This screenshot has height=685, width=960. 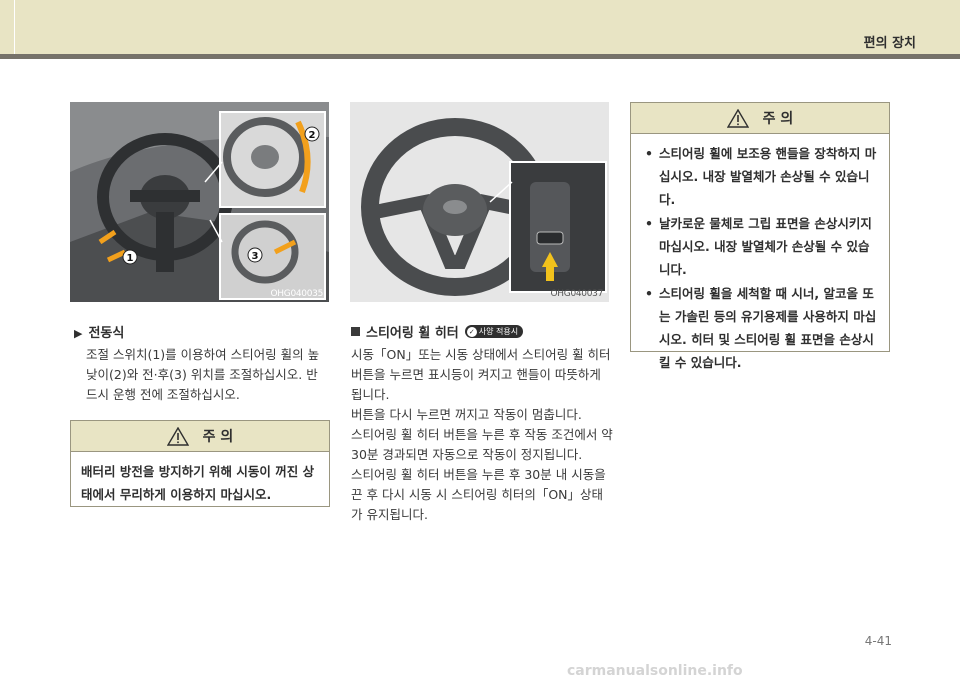 What do you see at coordinates (471, 331) in the screenshot?
I see `option-icon: ✓` at bounding box center [471, 331].